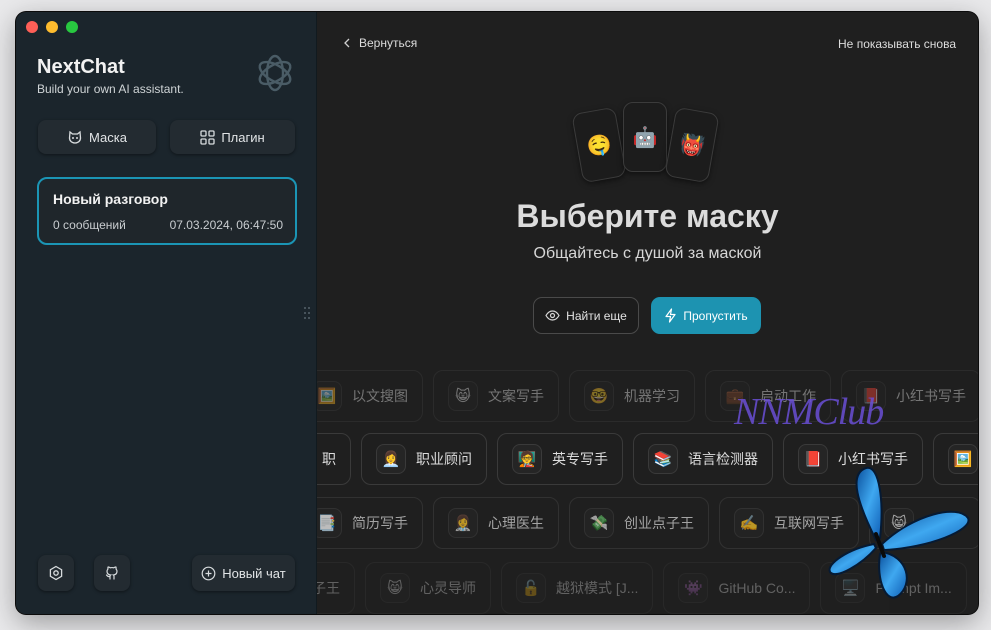 Image resolution: width=991 pixels, height=630 pixels. I want to click on emoji-card: 👹, so click(692, 145).